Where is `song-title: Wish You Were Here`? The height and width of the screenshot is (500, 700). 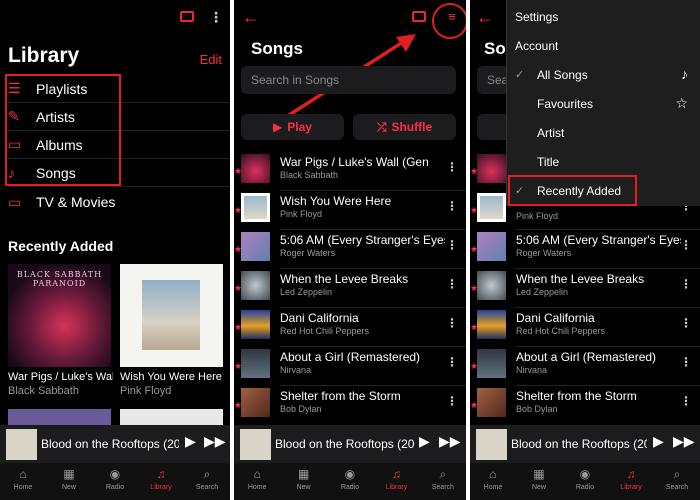 song-title: Wish You Were Here is located at coordinates (336, 201).